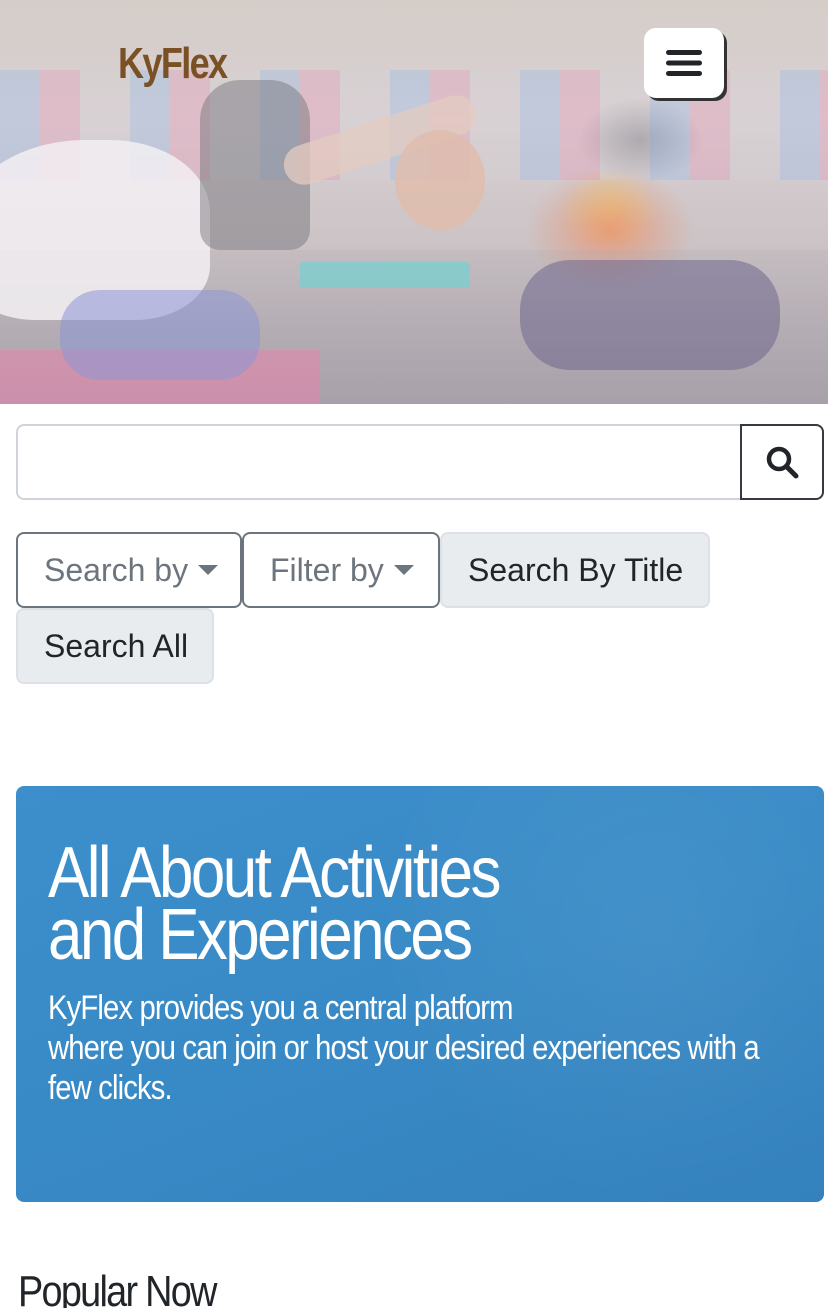 This screenshot has height=1308, width=828. I want to click on search-by-title-button: Search By Title, so click(575, 570).